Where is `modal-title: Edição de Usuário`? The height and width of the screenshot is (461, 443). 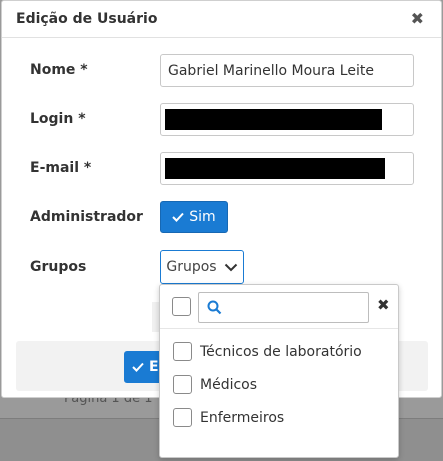 modal-title: Edição de Usuário is located at coordinates (87, 19).